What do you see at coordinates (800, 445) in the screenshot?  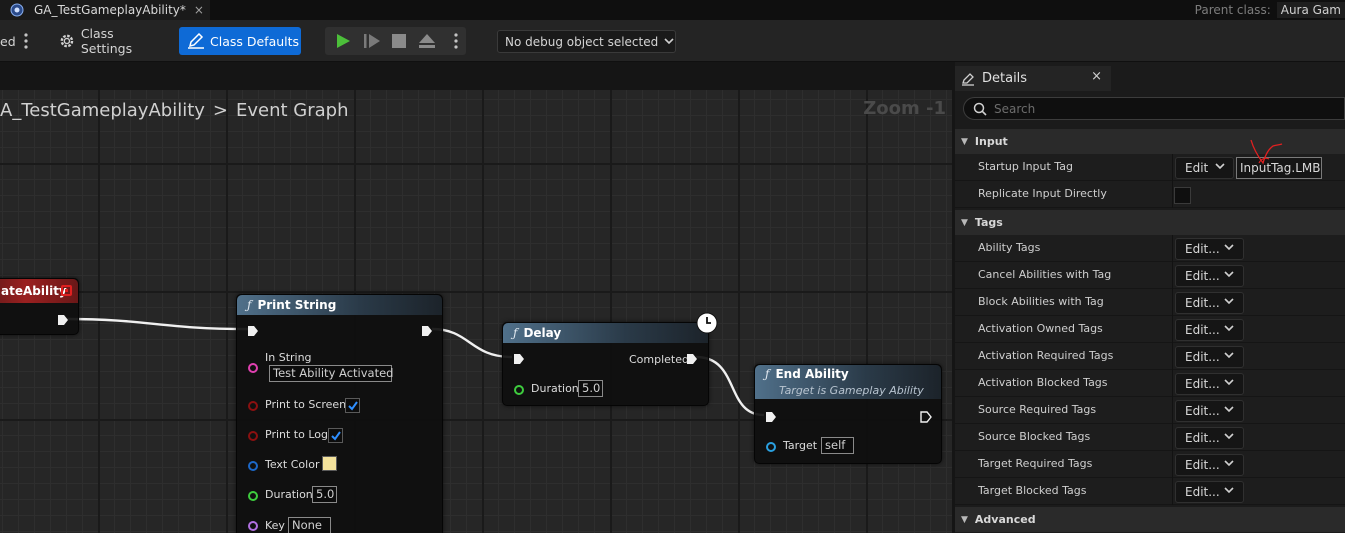 I see `target-label: Target` at bounding box center [800, 445].